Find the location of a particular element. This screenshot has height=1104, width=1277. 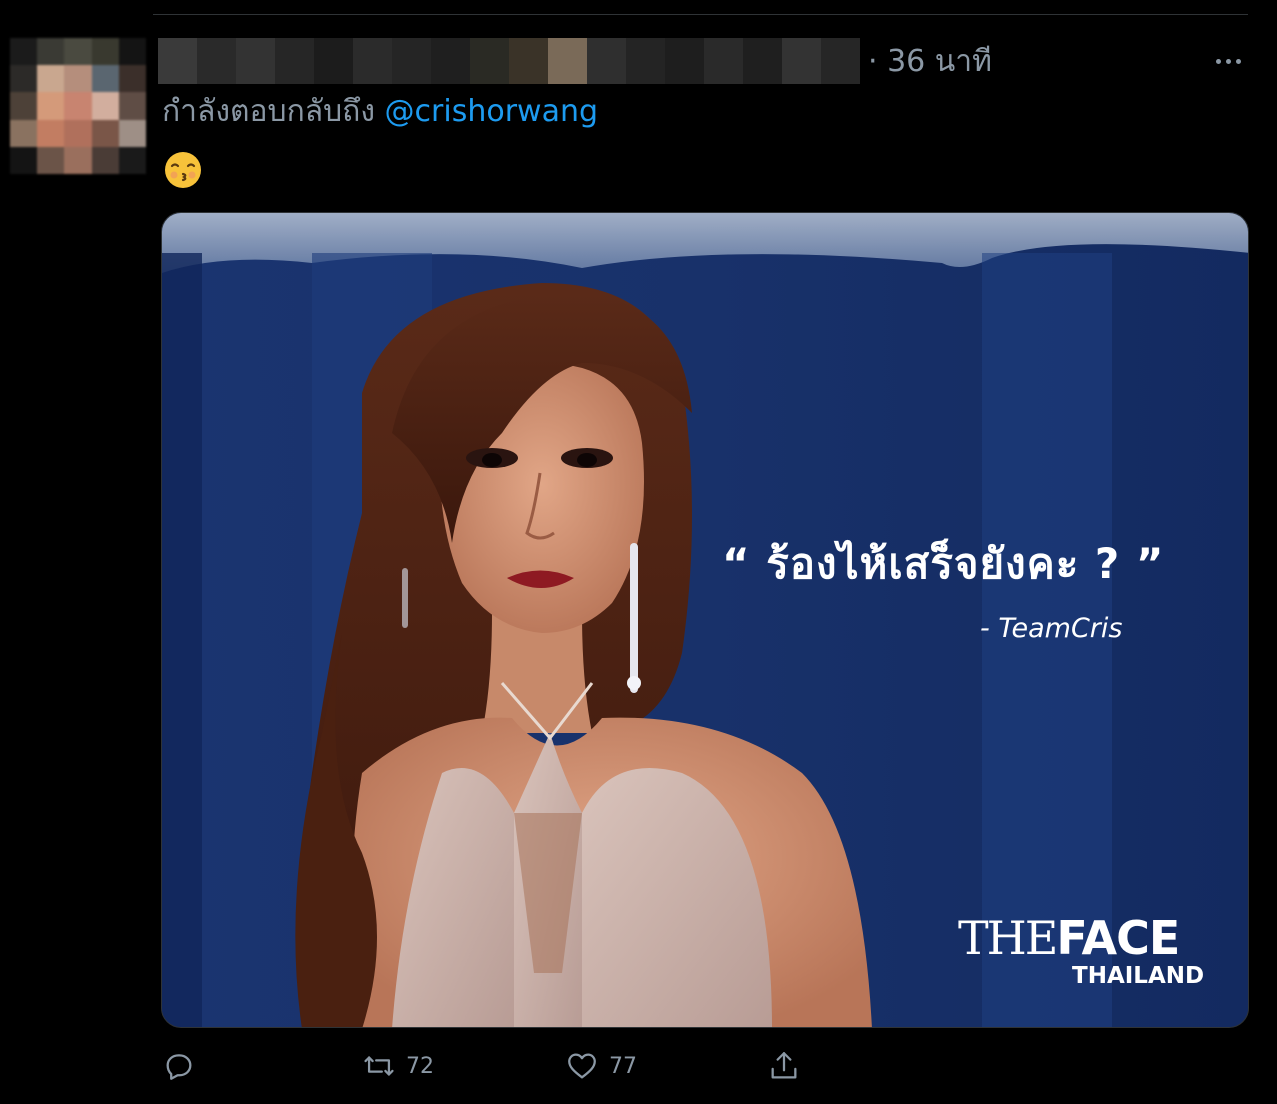

avatar is located at coordinates (78, 106).